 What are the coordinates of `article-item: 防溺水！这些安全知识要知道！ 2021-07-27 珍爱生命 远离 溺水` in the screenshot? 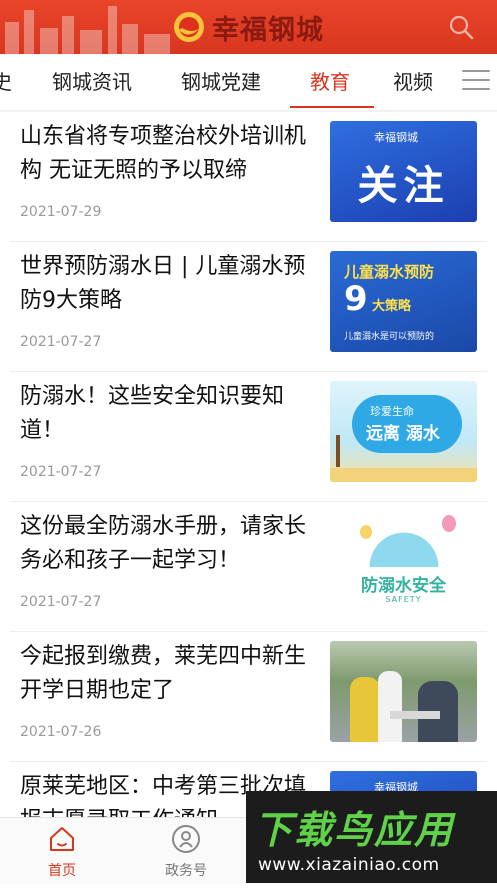 It's located at (248, 437).